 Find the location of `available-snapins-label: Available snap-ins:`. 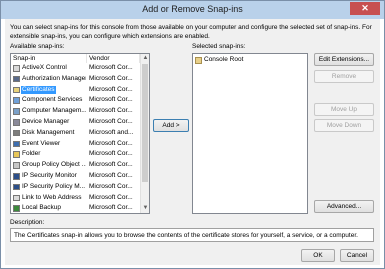

available-snapins-label: Available snap-ins: is located at coordinates (37, 46).